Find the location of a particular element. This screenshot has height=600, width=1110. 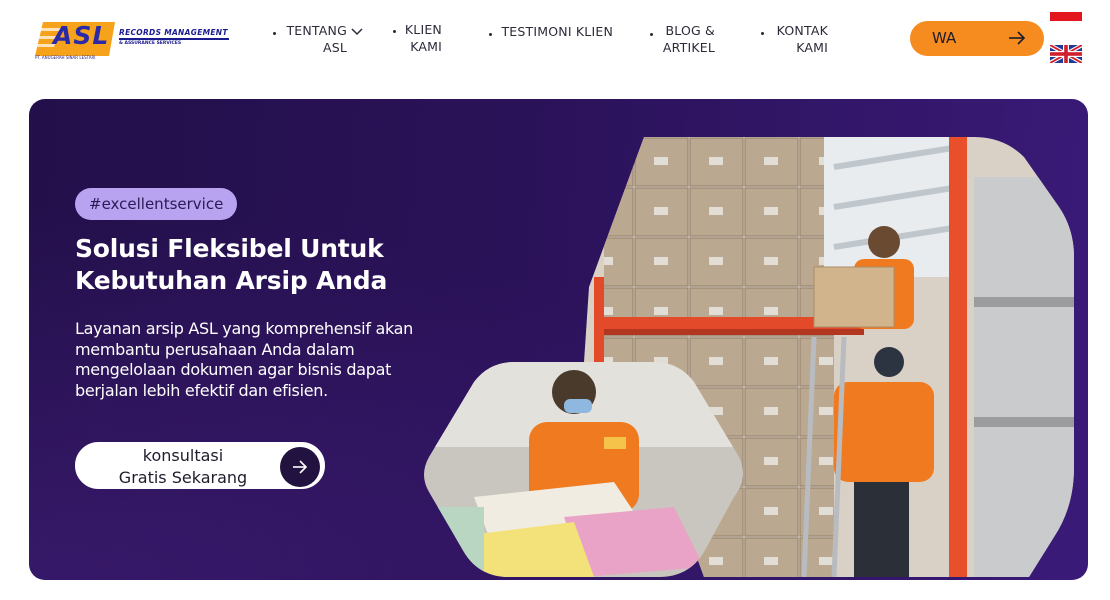

nav-item-label: ASL is located at coordinates (334, 47).